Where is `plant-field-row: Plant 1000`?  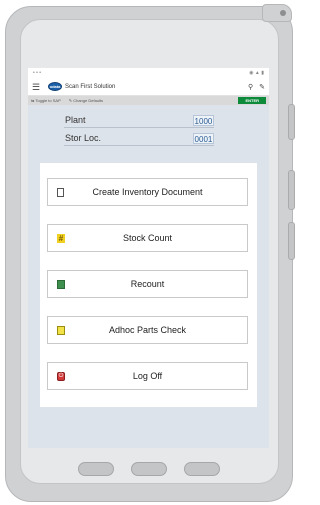
plant-field-row: Plant 1000 is located at coordinates (139, 120).